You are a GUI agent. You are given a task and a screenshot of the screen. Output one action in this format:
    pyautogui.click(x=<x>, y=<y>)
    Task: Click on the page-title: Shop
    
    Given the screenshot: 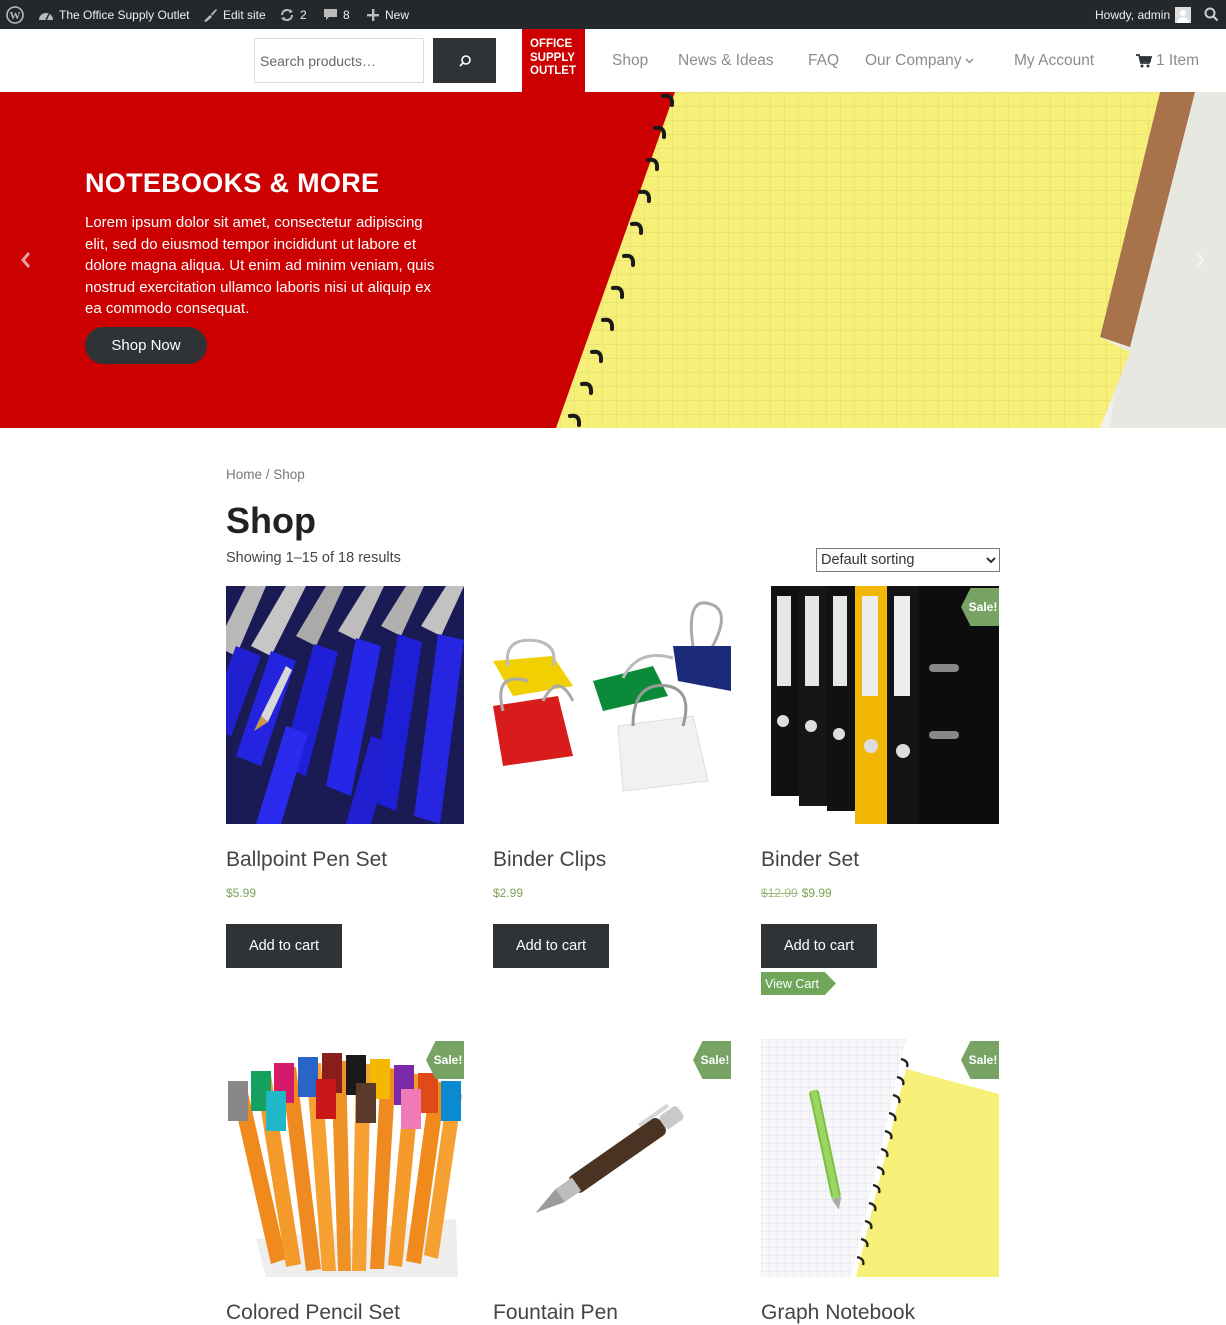 What is the action you would take?
    pyautogui.click(x=271, y=520)
    